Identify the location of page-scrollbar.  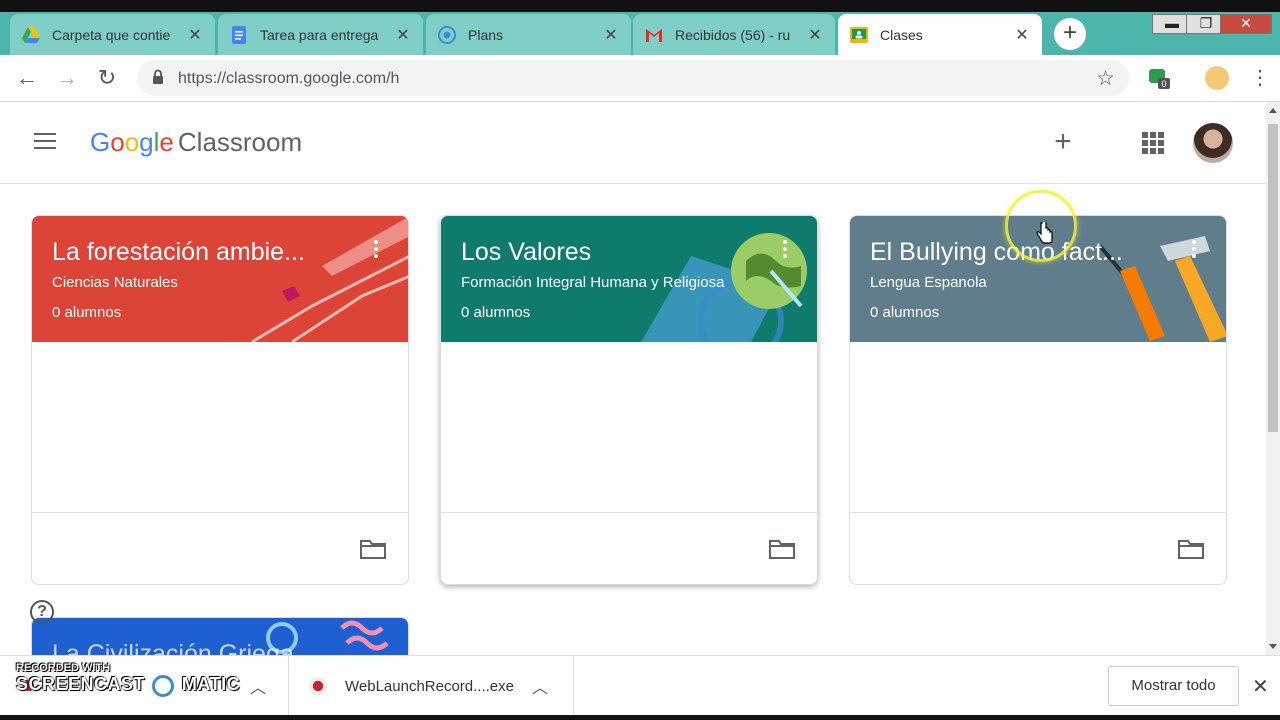
(1273, 378).